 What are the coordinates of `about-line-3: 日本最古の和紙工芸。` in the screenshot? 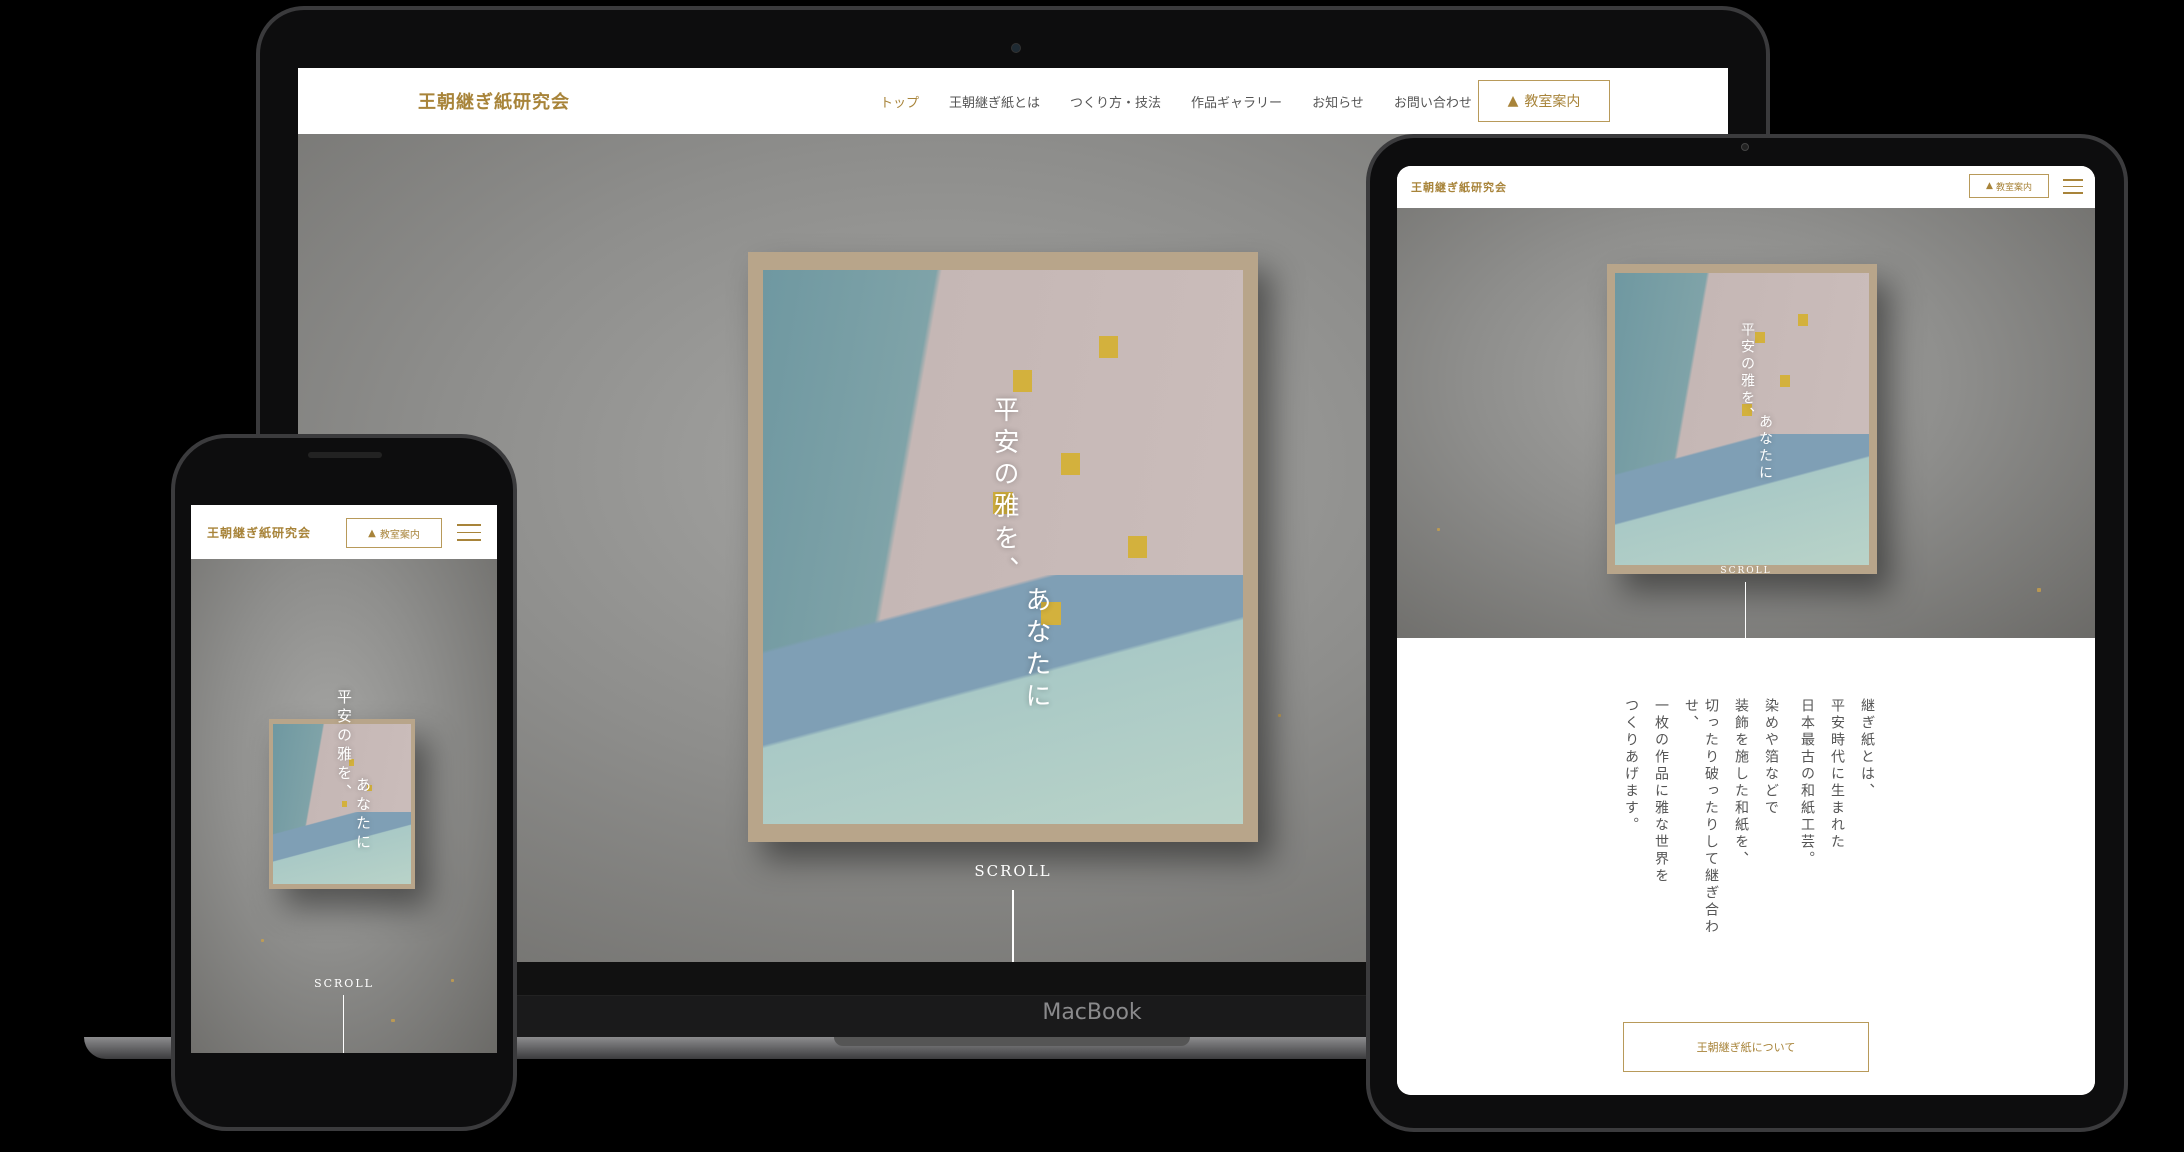 It's located at (1807, 783).